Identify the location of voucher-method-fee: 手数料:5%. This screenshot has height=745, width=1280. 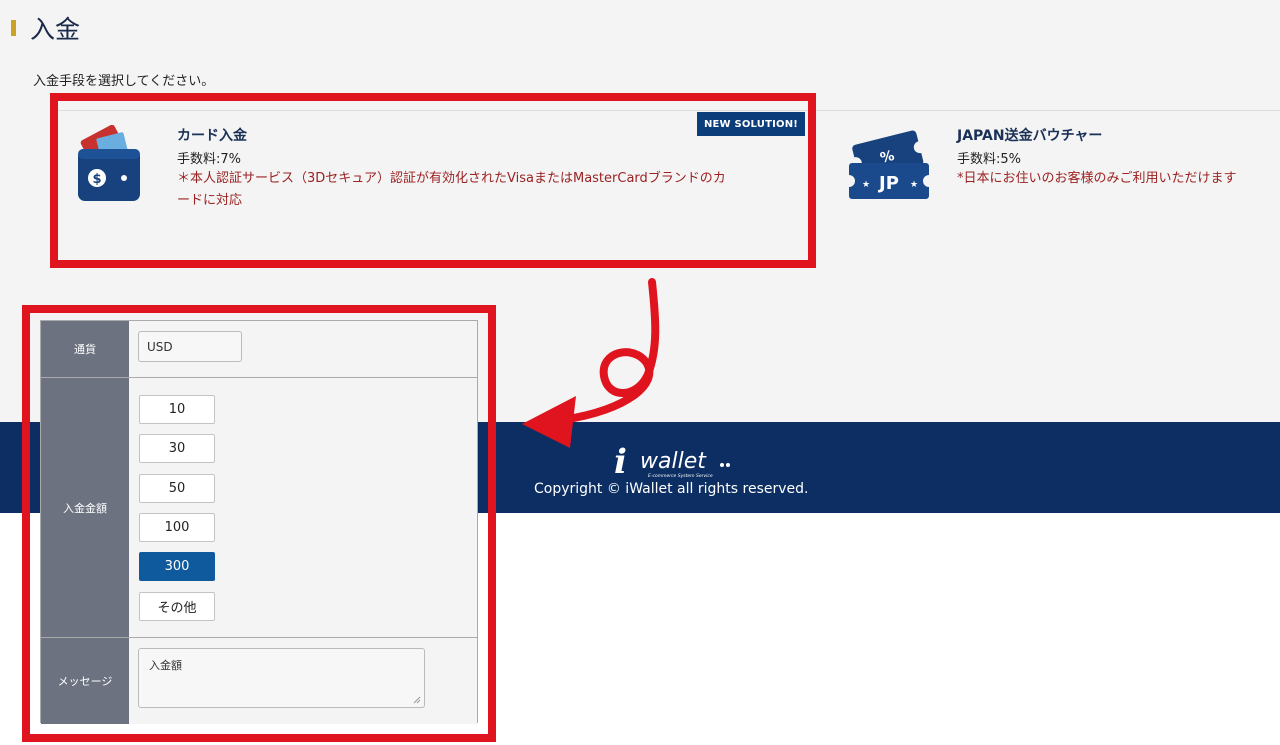
(989, 159).